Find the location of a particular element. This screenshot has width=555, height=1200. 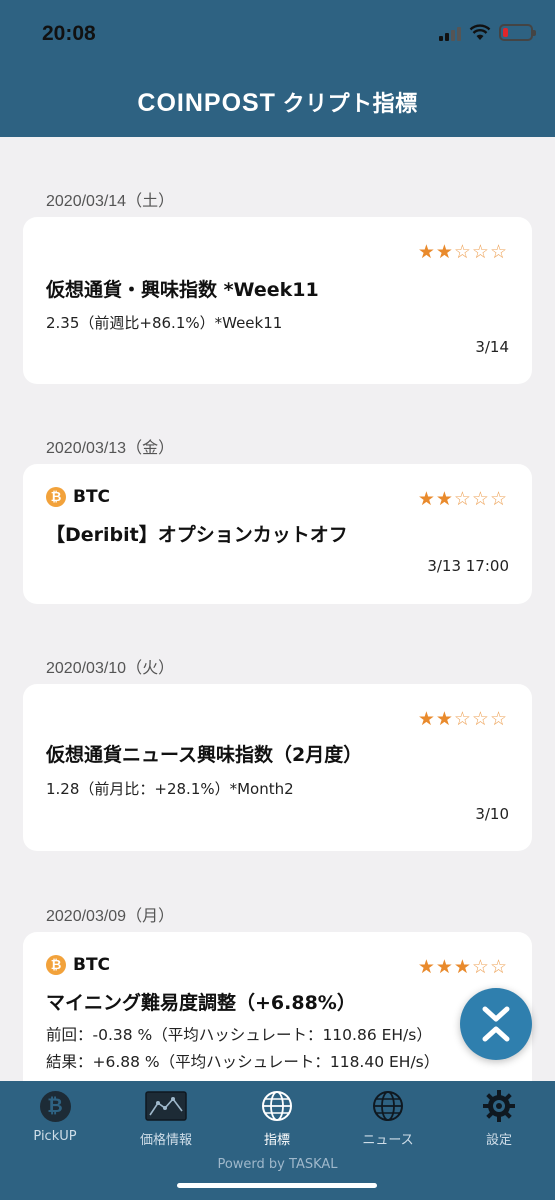

tab-indicators: 指標 is located at coordinates (277, 1118).